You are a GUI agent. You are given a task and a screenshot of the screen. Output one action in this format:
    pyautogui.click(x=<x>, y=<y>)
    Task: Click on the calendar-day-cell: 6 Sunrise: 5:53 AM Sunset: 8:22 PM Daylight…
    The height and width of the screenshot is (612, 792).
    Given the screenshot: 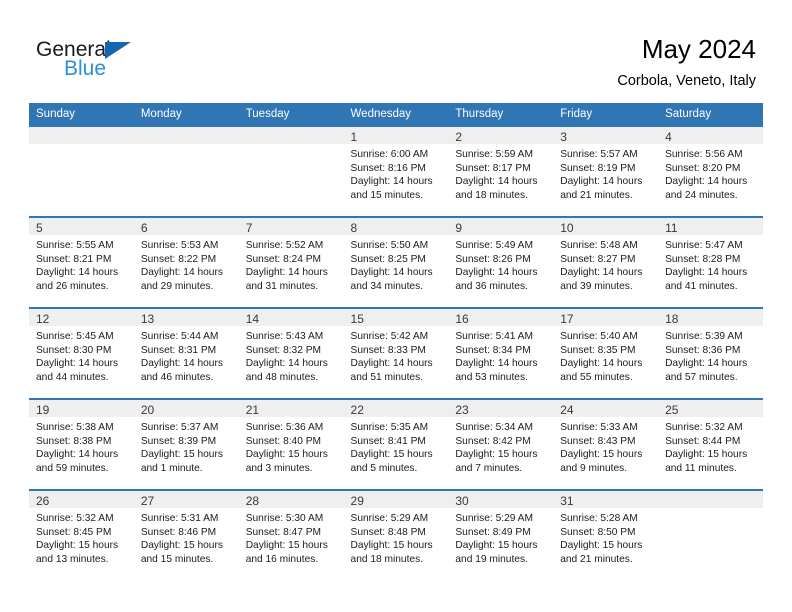 What is the action you would take?
    pyautogui.click(x=186, y=262)
    